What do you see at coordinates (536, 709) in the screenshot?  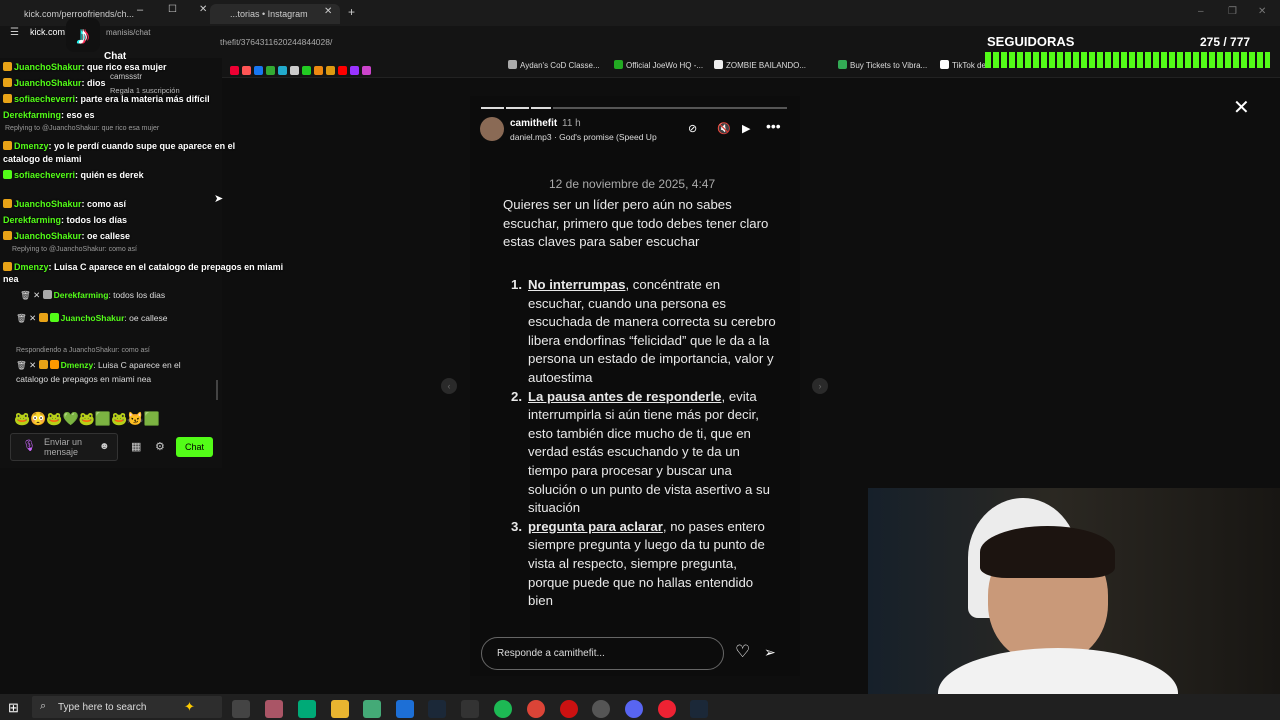 I see `chrome-icon` at bounding box center [536, 709].